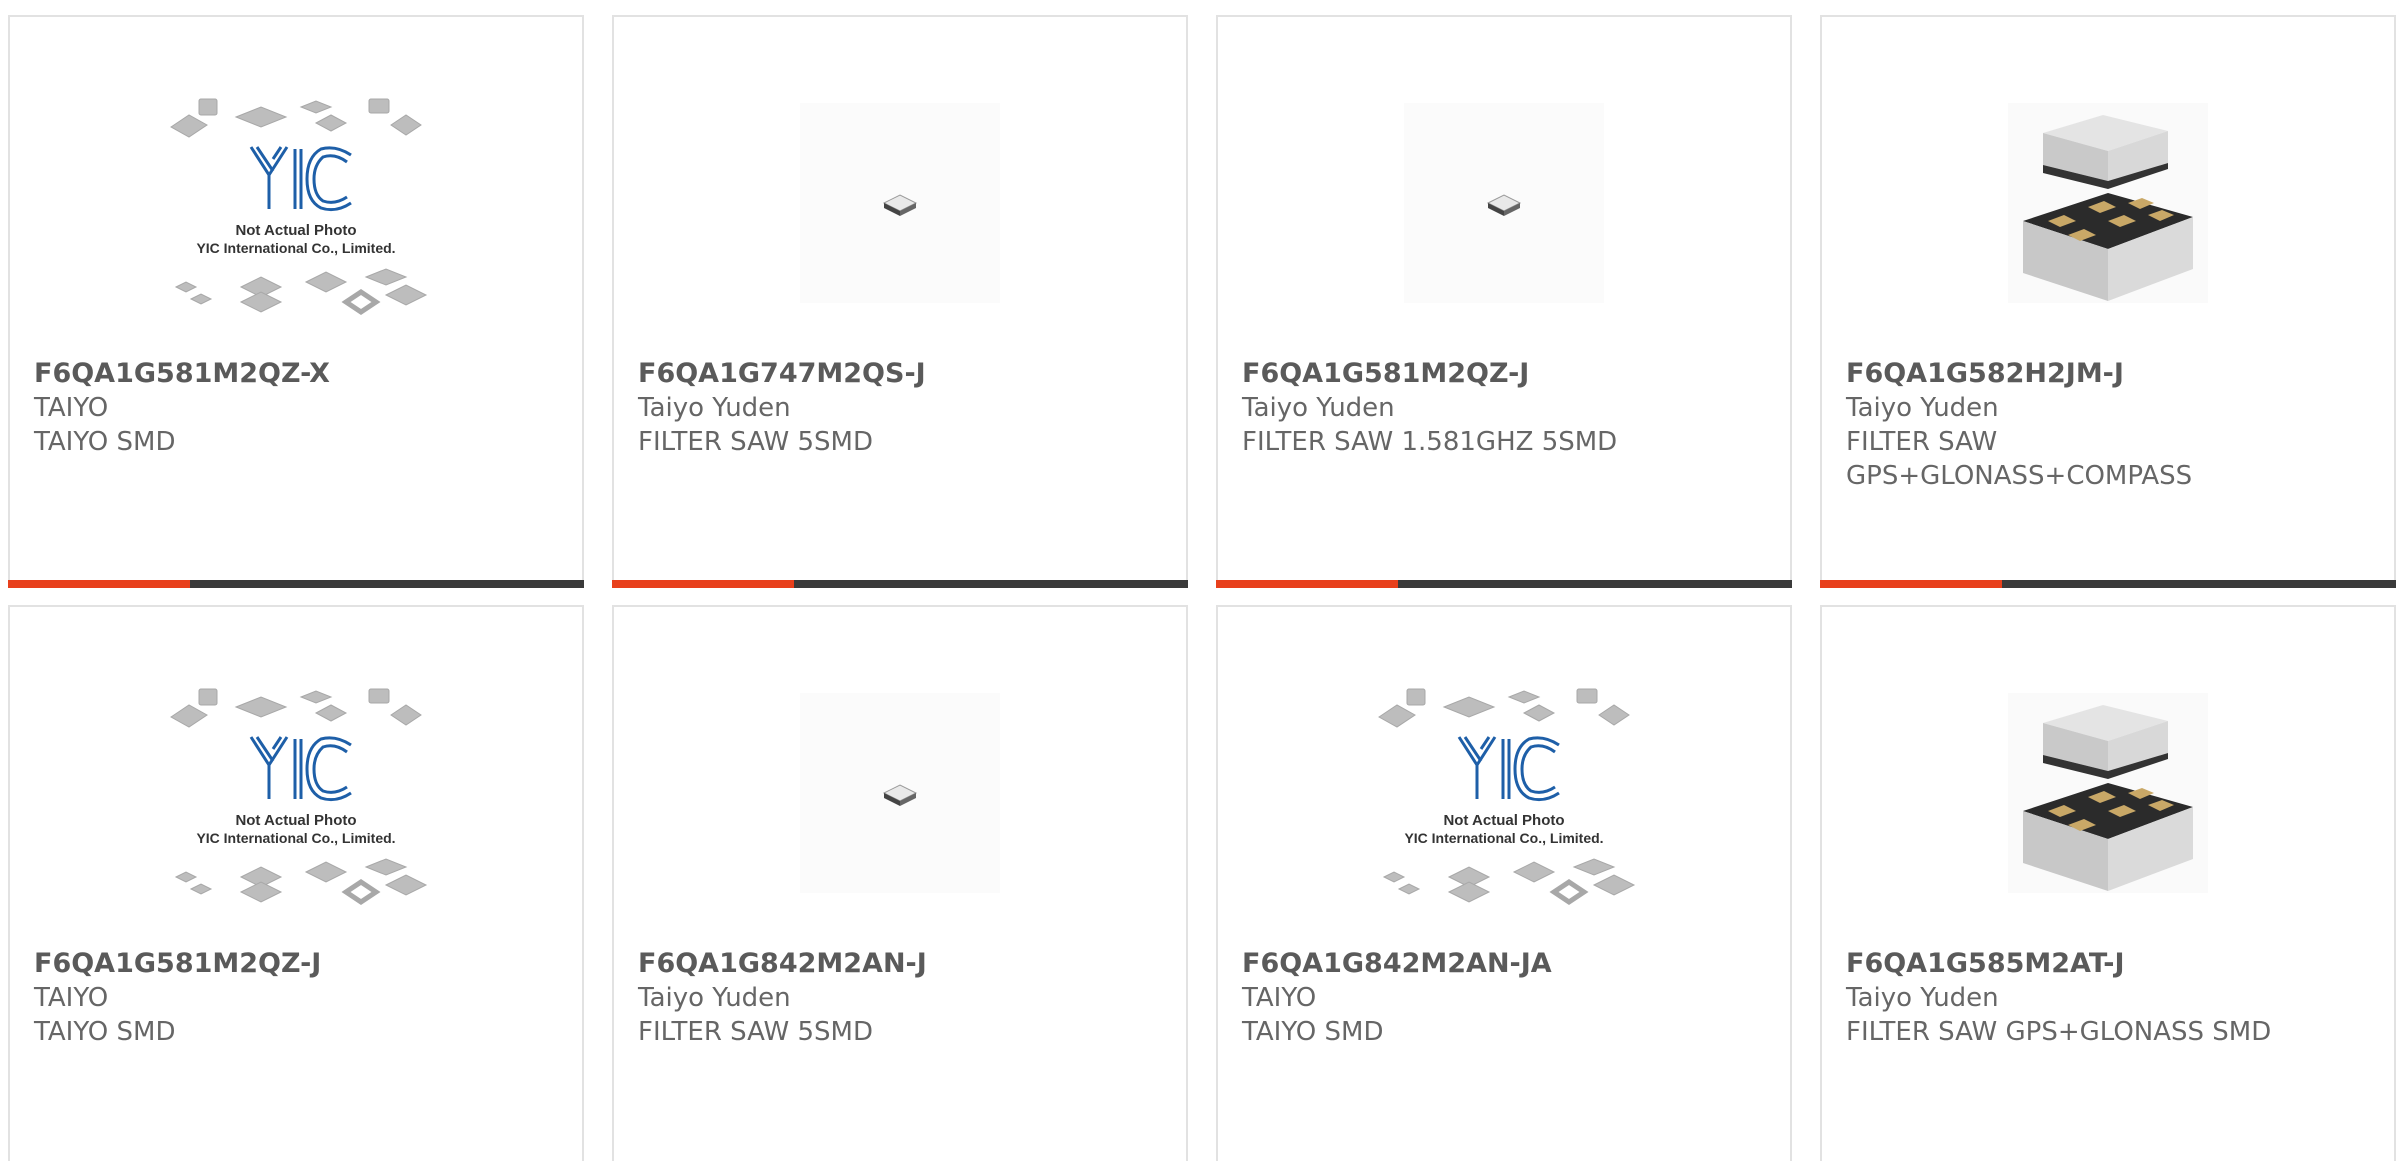  I want to click on part-number-link: F6QA1G747M2QS-J, so click(902, 374).